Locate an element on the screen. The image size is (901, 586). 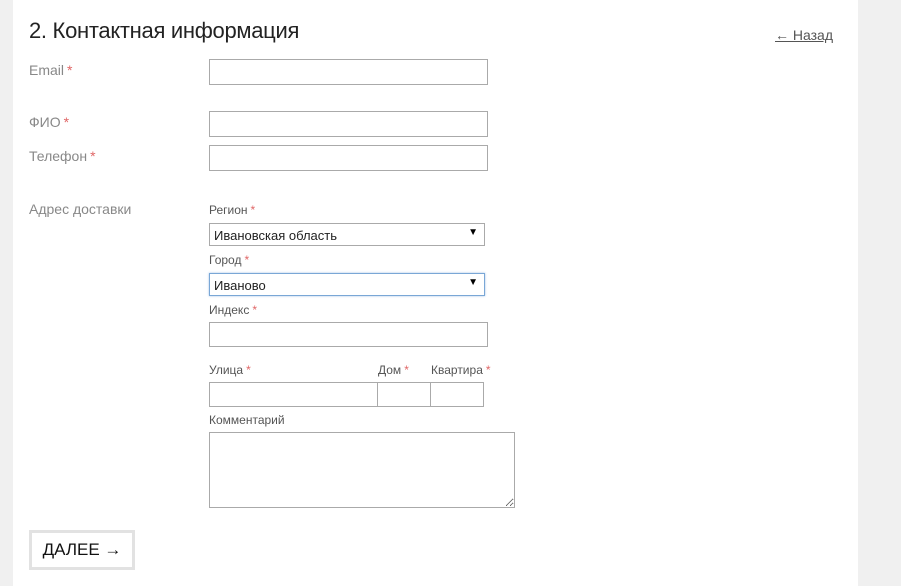
apartment-input is located at coordinates (457, 394).